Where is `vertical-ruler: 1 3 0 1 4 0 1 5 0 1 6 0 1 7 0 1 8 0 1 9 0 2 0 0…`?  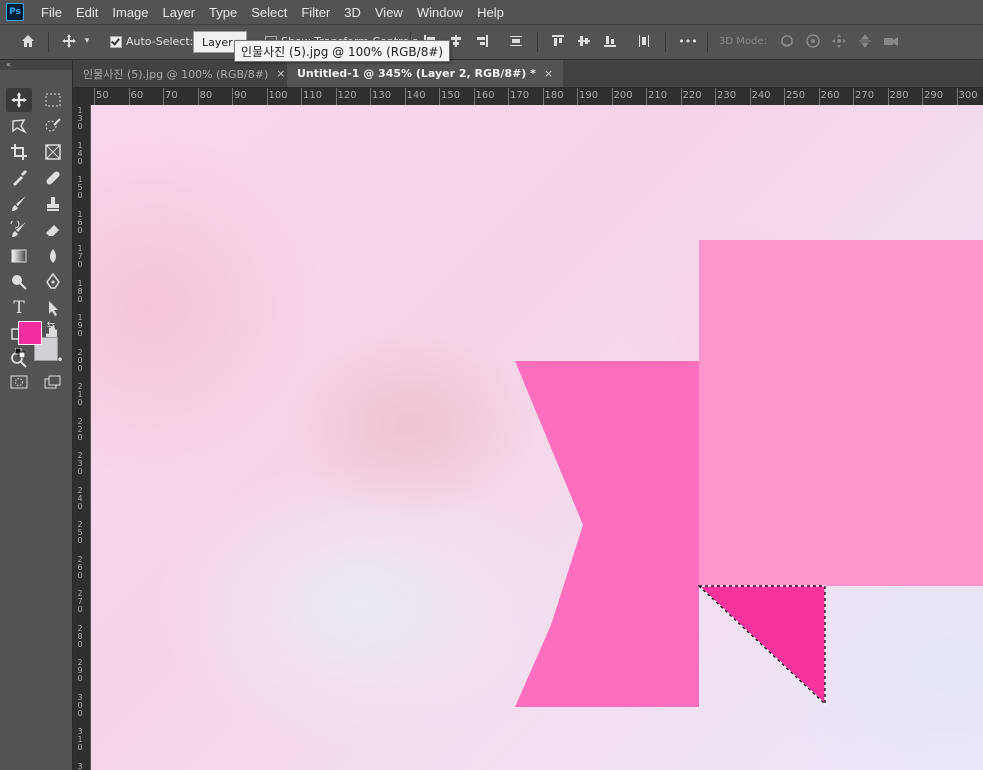 vertical-ruler: 1 3 0 1 4 0 1 5 0 1 6 0 1 7 0 1 8 0 1 9 0 2 0 0… is located at coordinates (82, 437).